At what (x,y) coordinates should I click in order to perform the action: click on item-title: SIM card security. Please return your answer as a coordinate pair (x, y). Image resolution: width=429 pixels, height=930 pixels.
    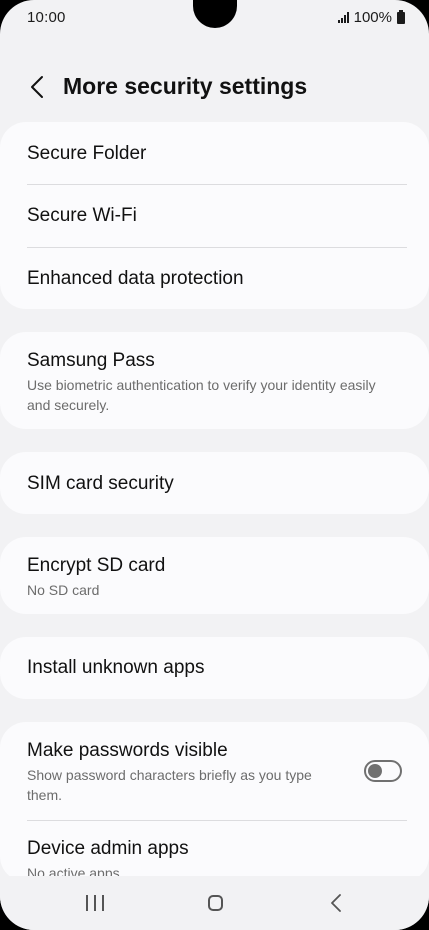
    Looking at the image, I should click on (100, 483).